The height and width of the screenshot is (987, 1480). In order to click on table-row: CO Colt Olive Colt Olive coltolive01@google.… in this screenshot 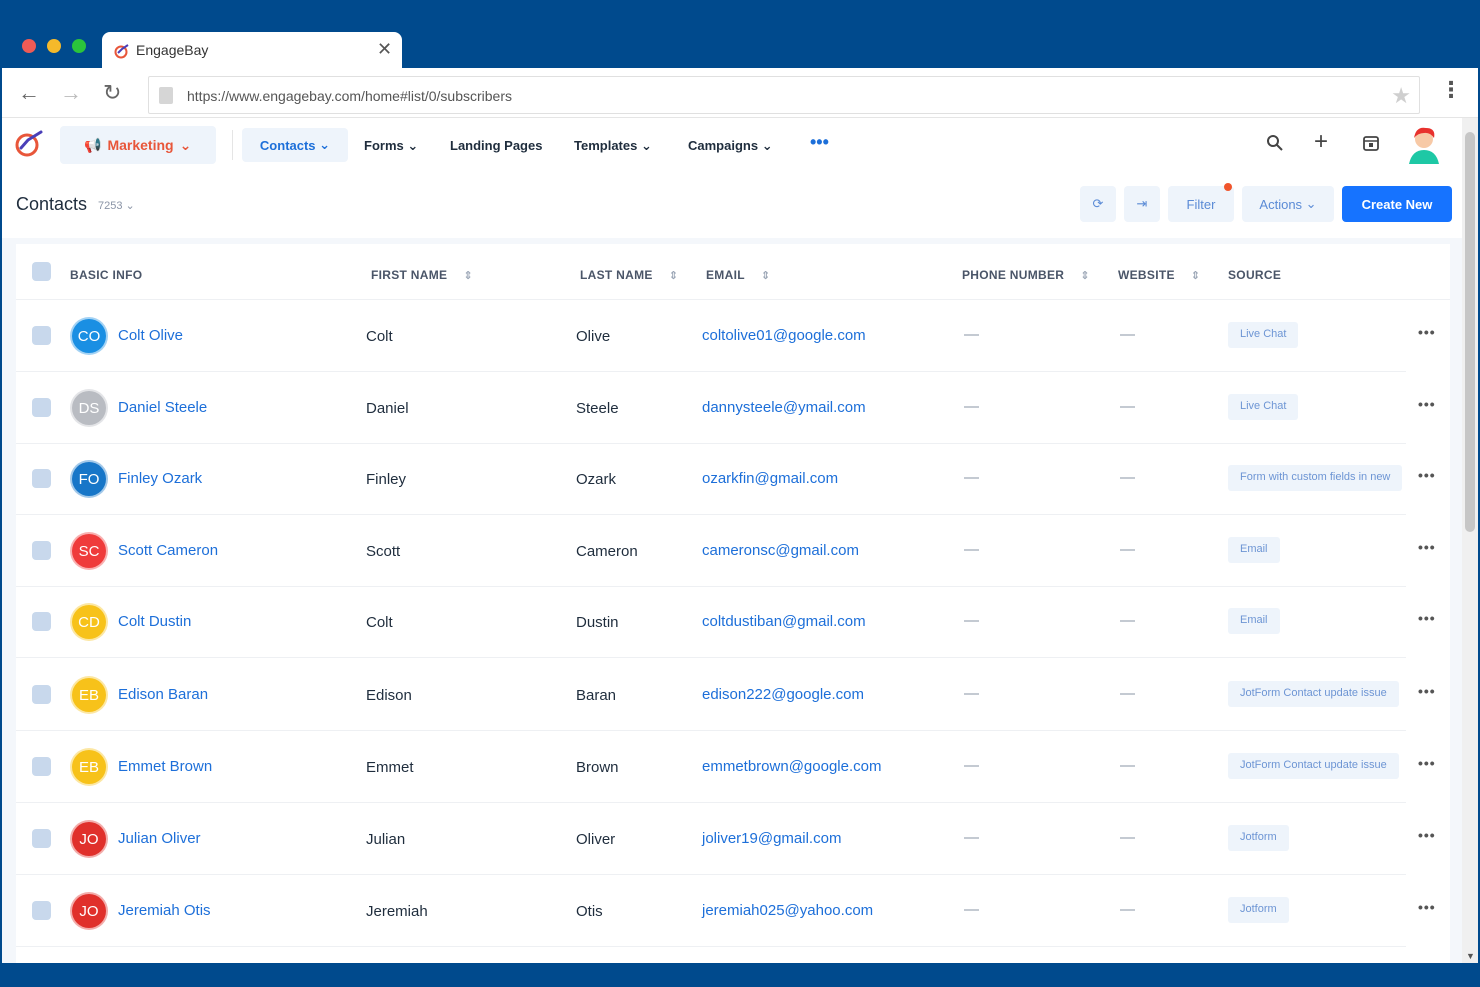, I will do `click(725, 336)`.